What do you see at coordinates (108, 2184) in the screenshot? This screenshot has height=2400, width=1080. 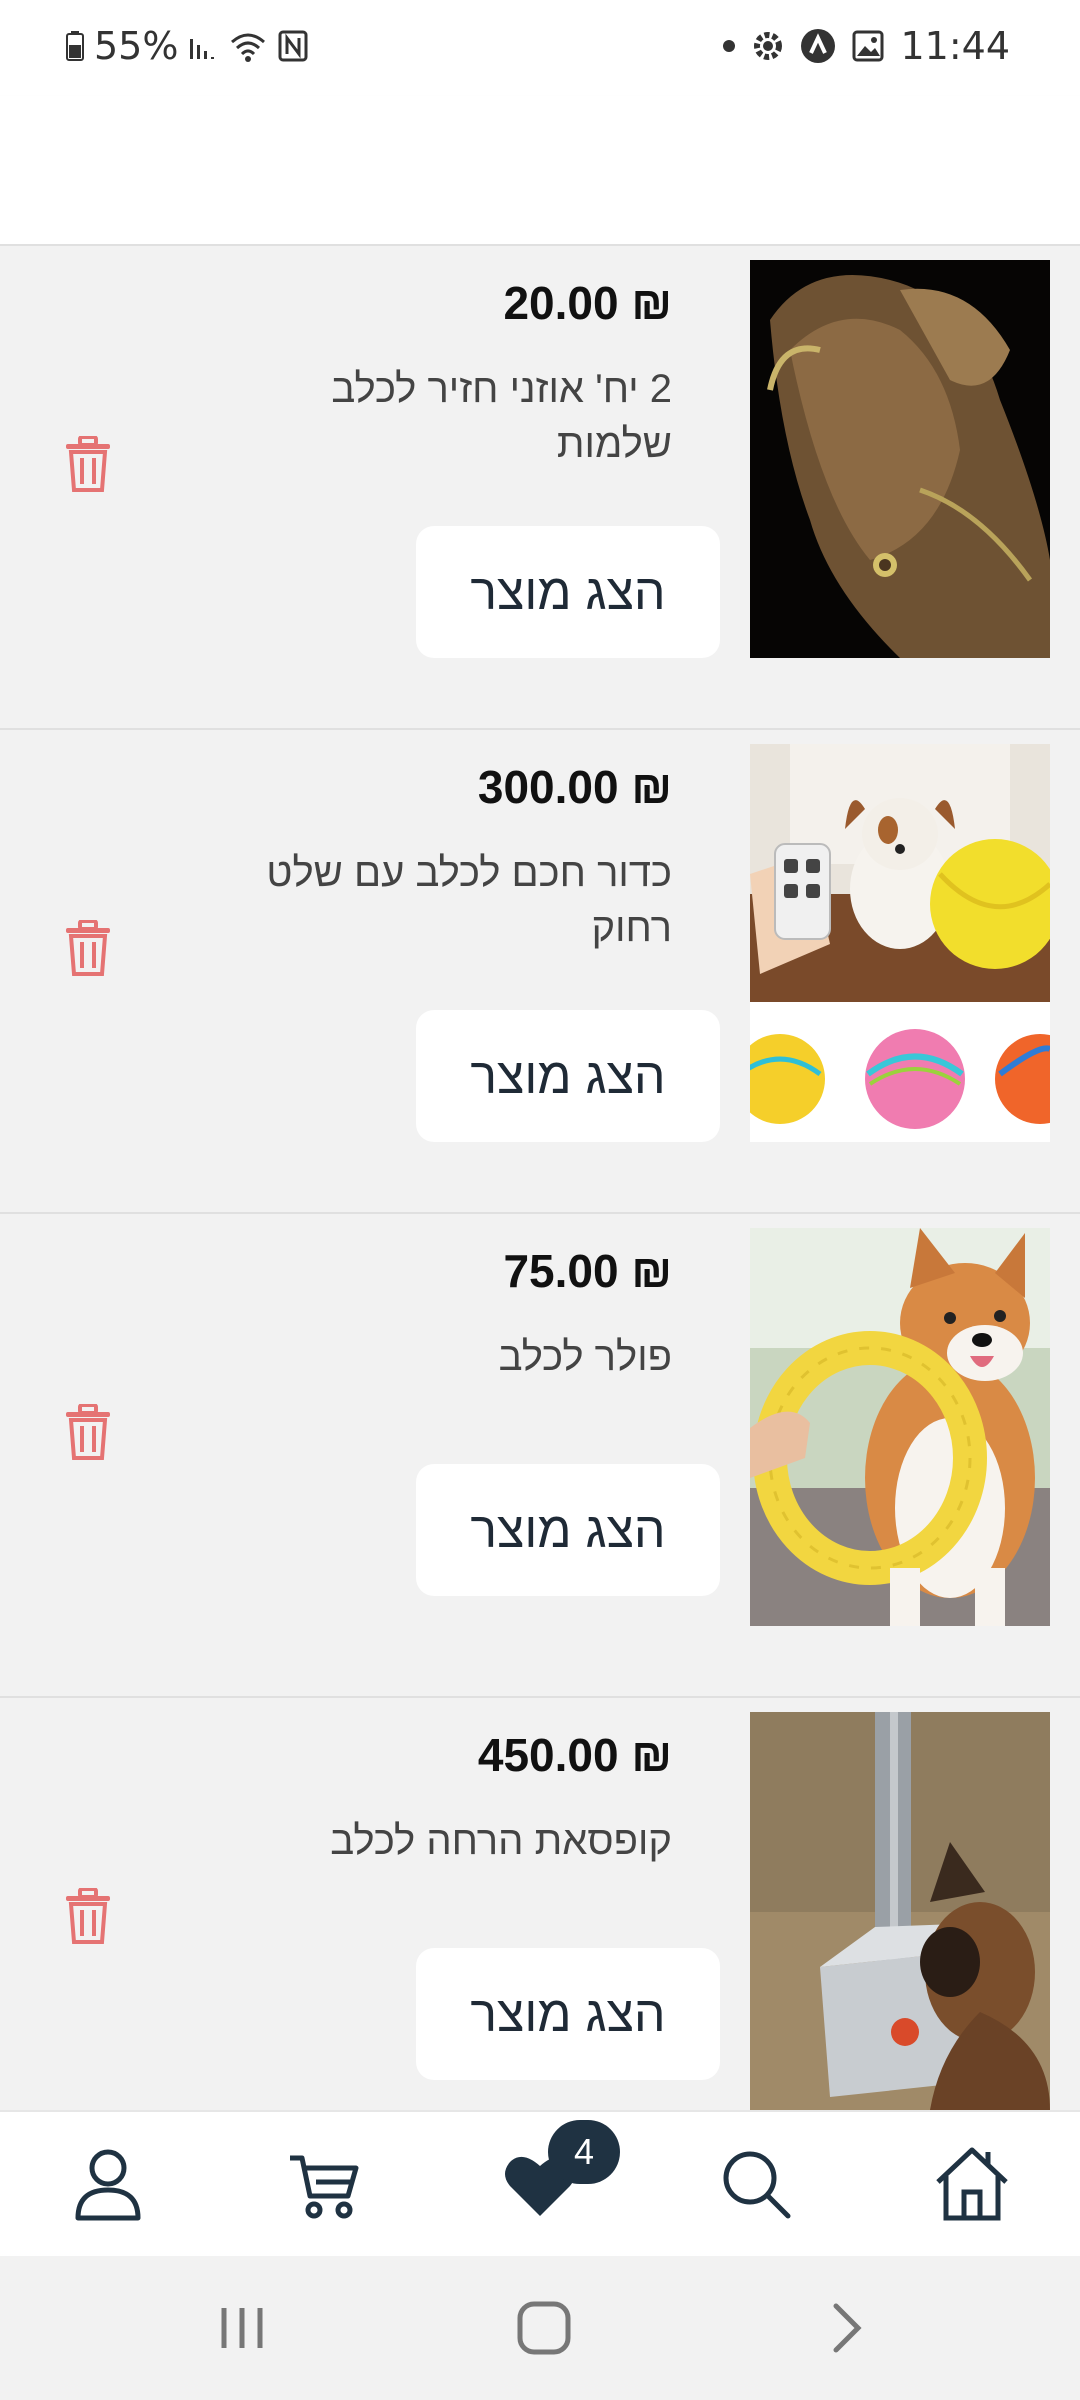 I see `profile-icon` at bounding box center [108, 2184].